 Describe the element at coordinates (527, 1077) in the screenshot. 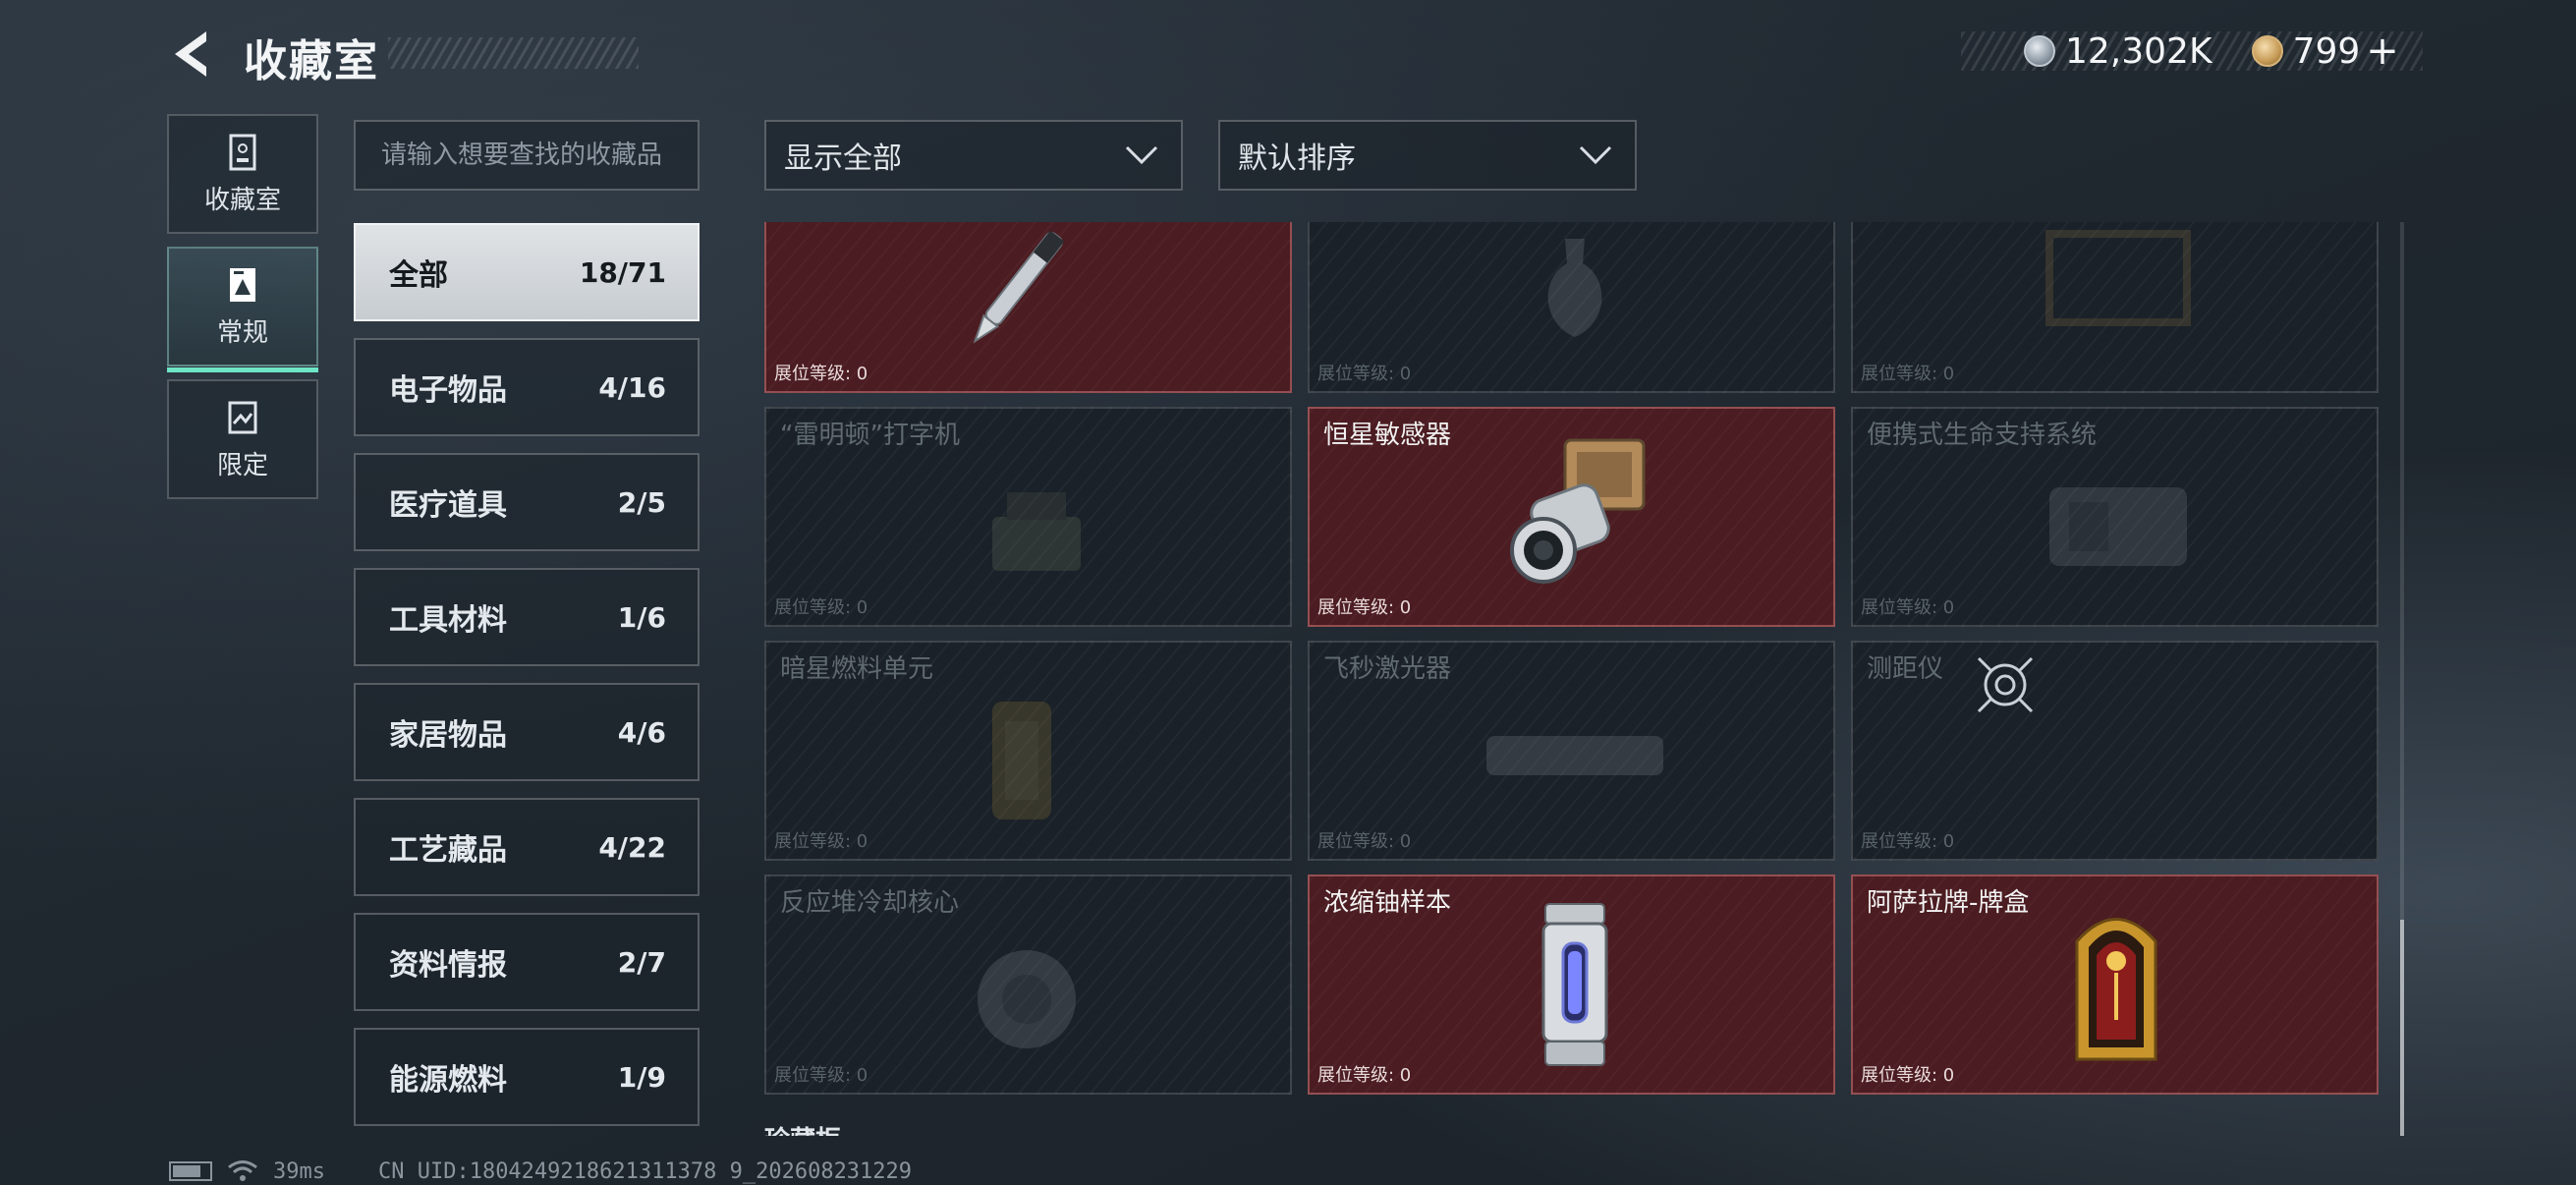

I see `category-energy: 能源燃料 1/9` at that location.